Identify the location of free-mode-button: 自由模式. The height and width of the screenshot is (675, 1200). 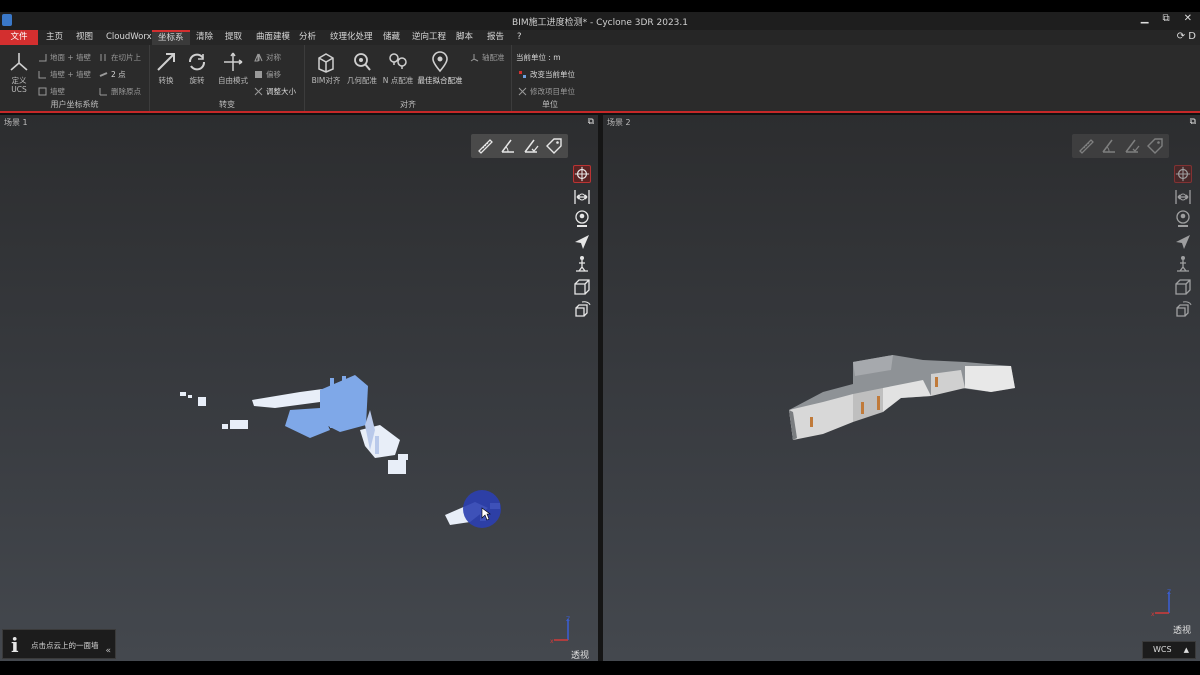
(233, 71).